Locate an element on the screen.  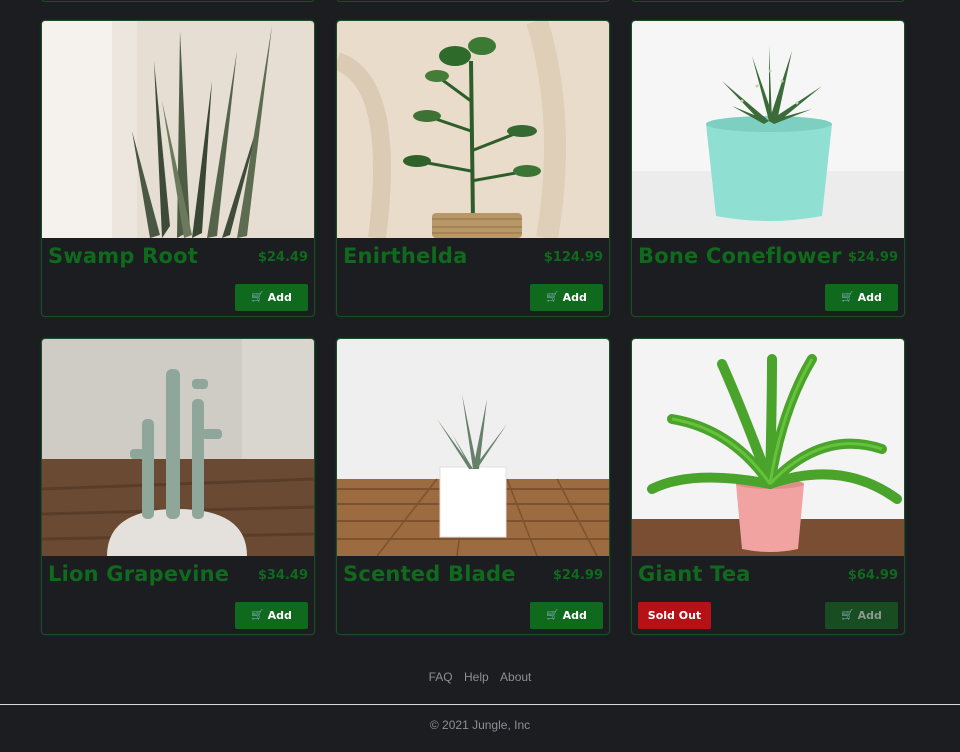
product-card: Enirthelda $124.99 🛒 Add is located at coordinates (473, 168).